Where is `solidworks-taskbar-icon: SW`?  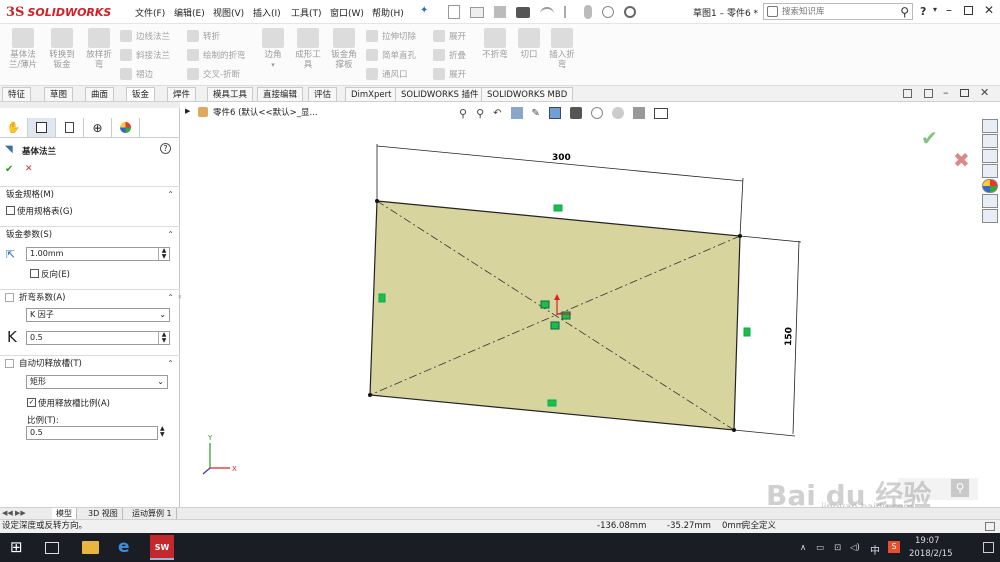 solidworks-taskbar-icon: SW is located at coordinates (162, 547).